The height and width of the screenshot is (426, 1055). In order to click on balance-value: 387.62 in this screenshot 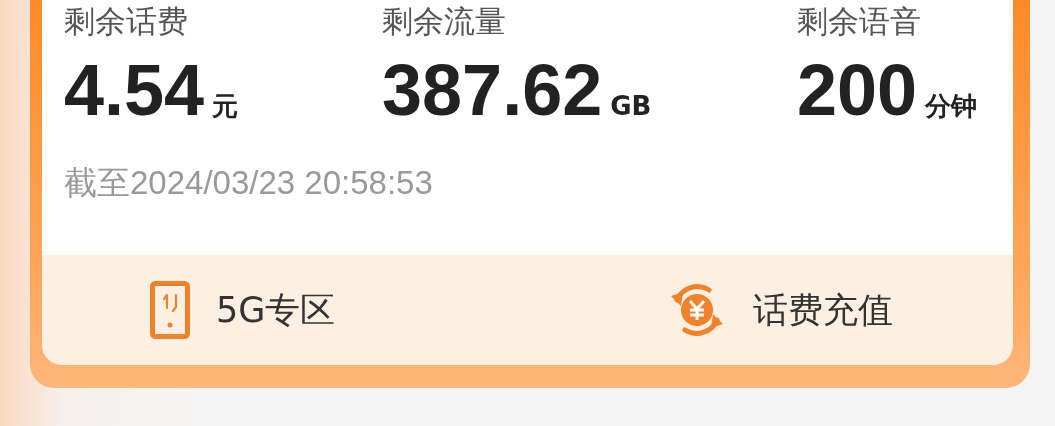, I will do `click(492, 90)`.